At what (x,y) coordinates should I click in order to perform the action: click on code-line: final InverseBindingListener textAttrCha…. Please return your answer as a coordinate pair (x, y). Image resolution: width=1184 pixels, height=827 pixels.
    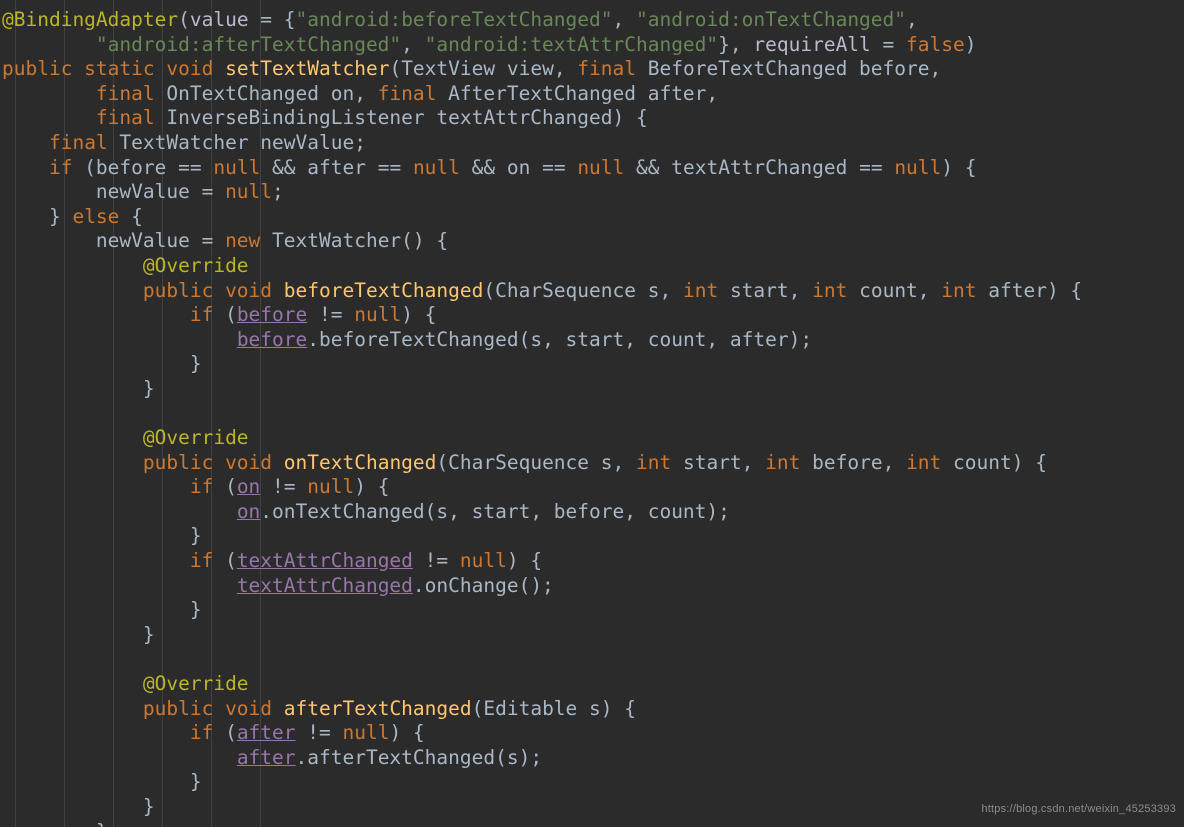
    Looking at the image, I should click on (592, 118).